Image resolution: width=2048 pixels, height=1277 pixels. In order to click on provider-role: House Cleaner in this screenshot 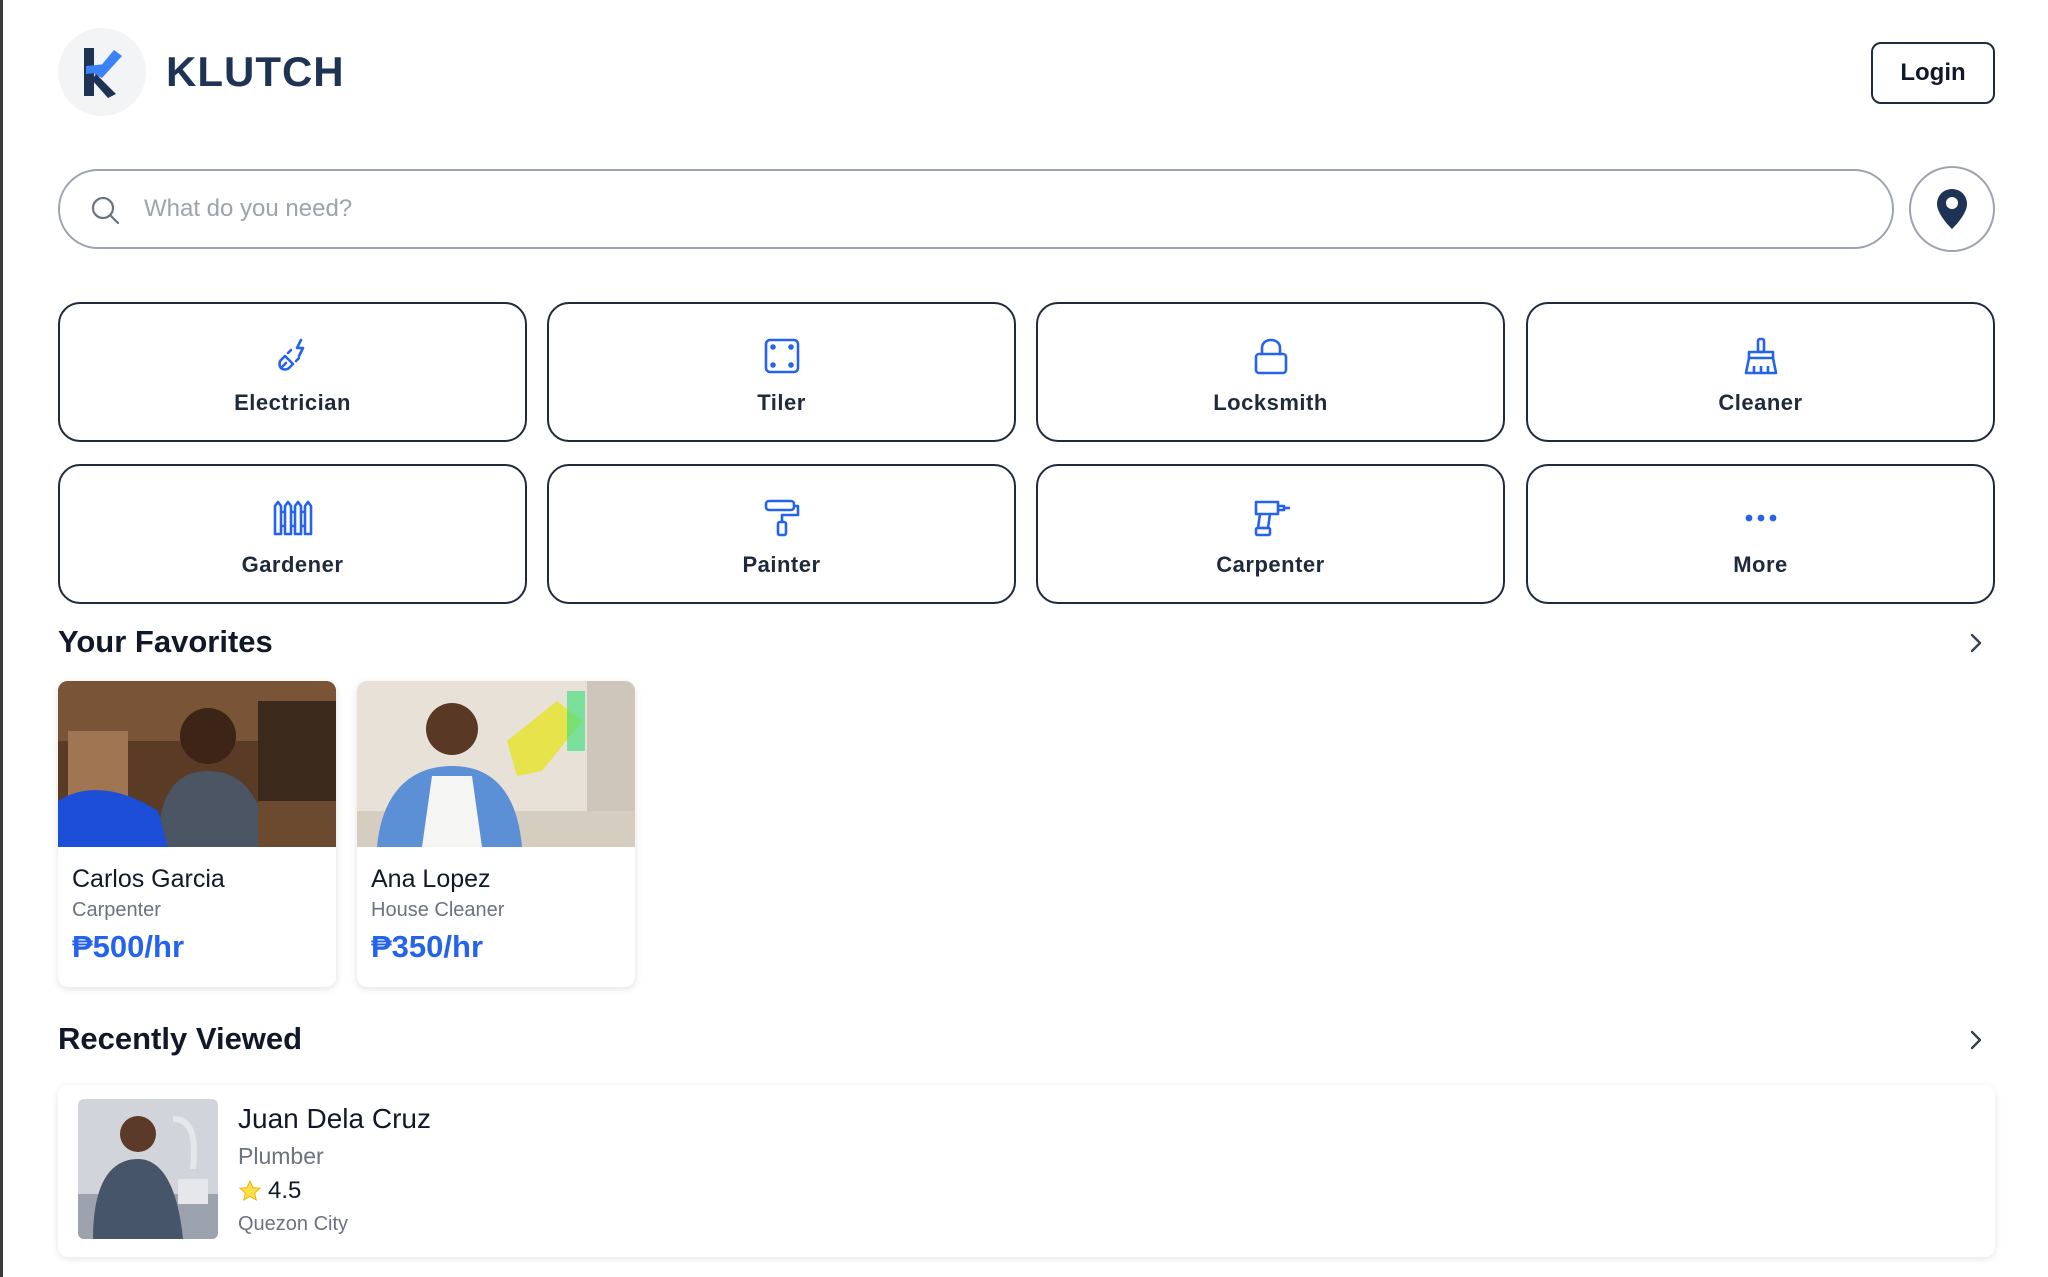, I will do `click(438, 910)`.